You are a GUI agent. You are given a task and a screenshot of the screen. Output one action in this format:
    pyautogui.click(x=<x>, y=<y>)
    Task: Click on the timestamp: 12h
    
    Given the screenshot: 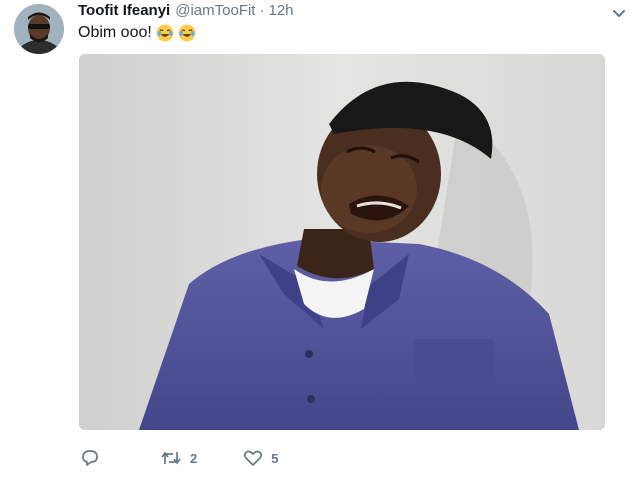 What is the action you would take?
    pyautogui.click(x=280, y=10)
    